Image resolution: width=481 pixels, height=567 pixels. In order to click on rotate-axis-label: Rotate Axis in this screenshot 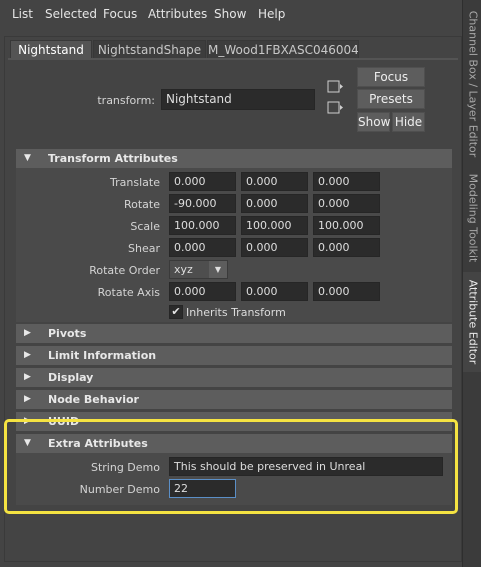, I will do `click(128, 292)`.